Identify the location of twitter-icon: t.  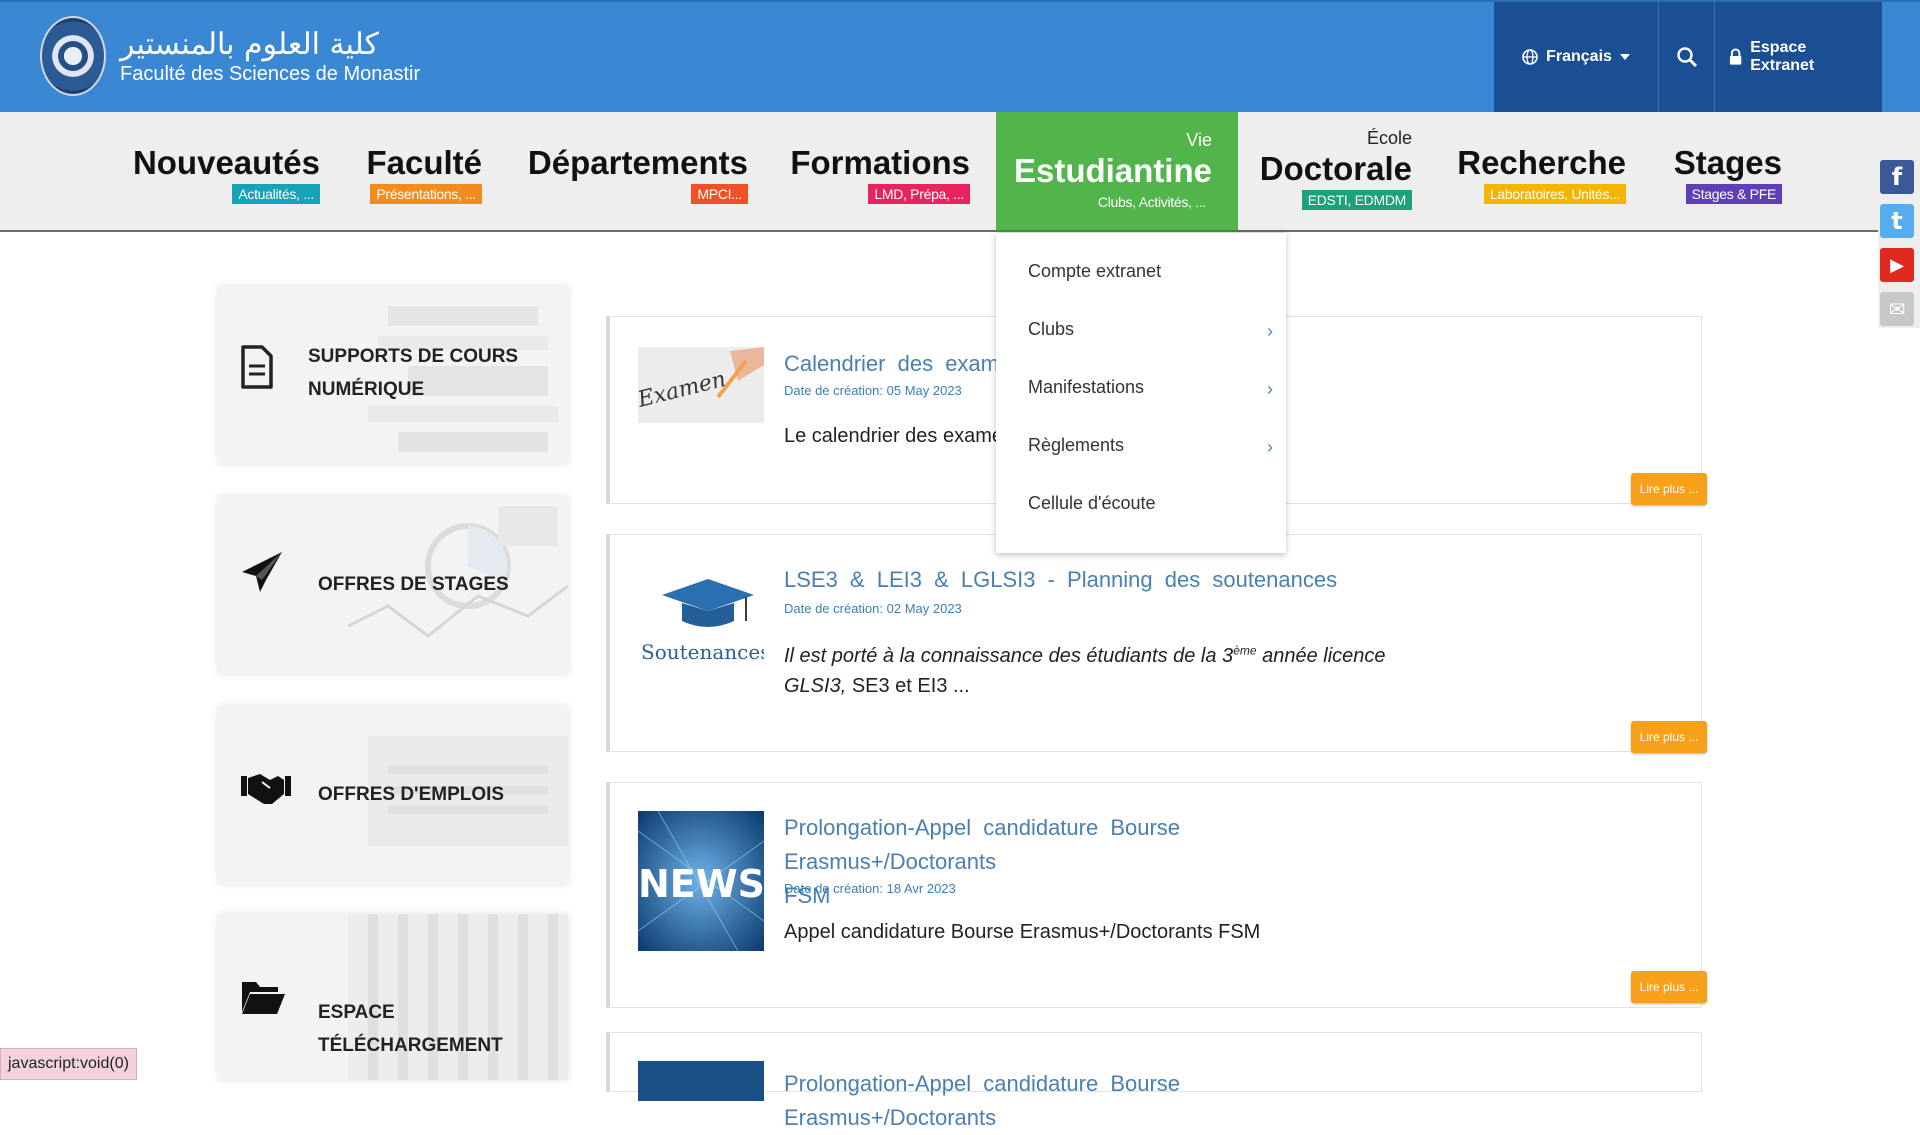
(1897, 221).